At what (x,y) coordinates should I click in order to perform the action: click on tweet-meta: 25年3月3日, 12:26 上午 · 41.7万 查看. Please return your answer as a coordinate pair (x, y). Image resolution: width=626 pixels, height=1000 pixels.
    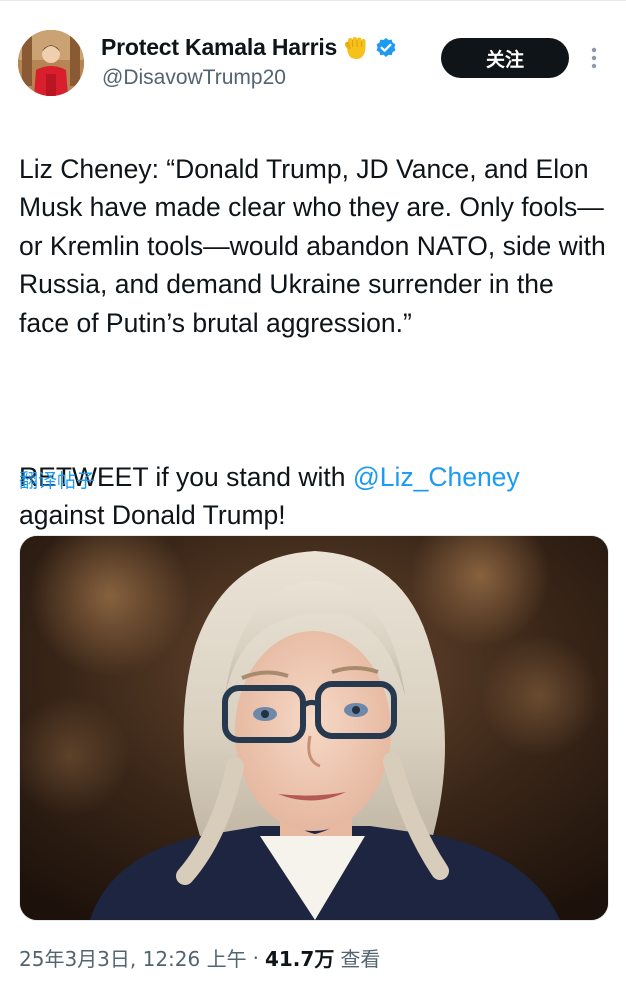
    Looking at the image, I should click on (199, 957).